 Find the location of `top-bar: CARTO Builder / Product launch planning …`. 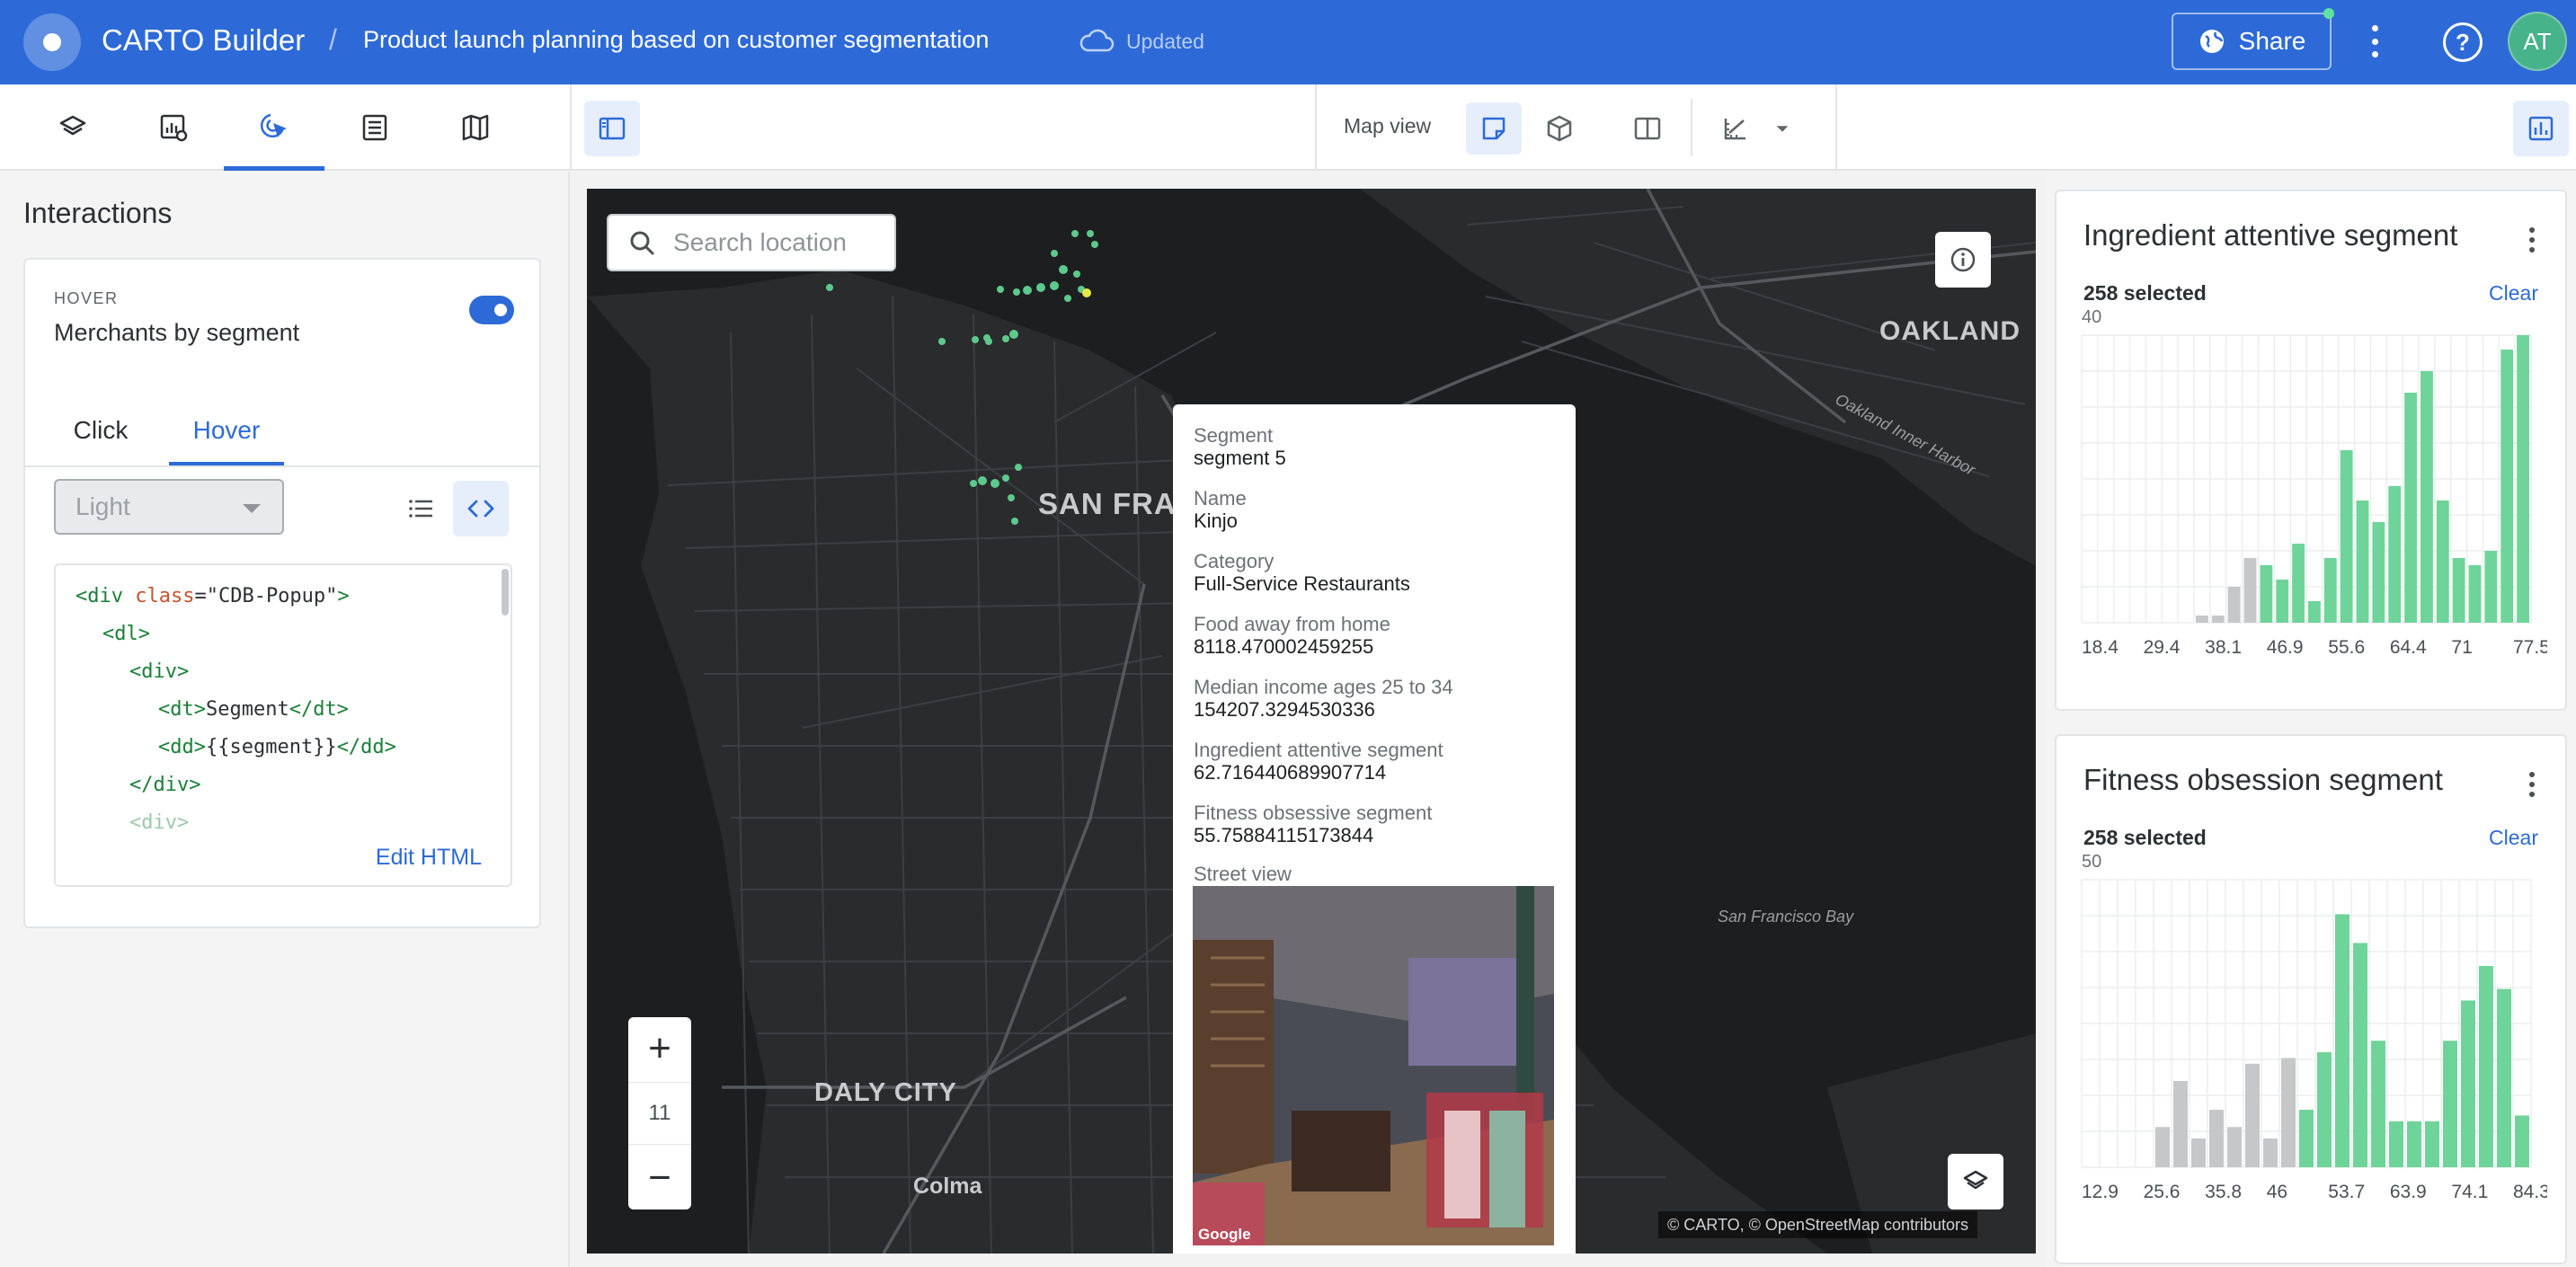

top-bar: CARTO Builder / Product launch planning … is located at coordinates (1288, 42).